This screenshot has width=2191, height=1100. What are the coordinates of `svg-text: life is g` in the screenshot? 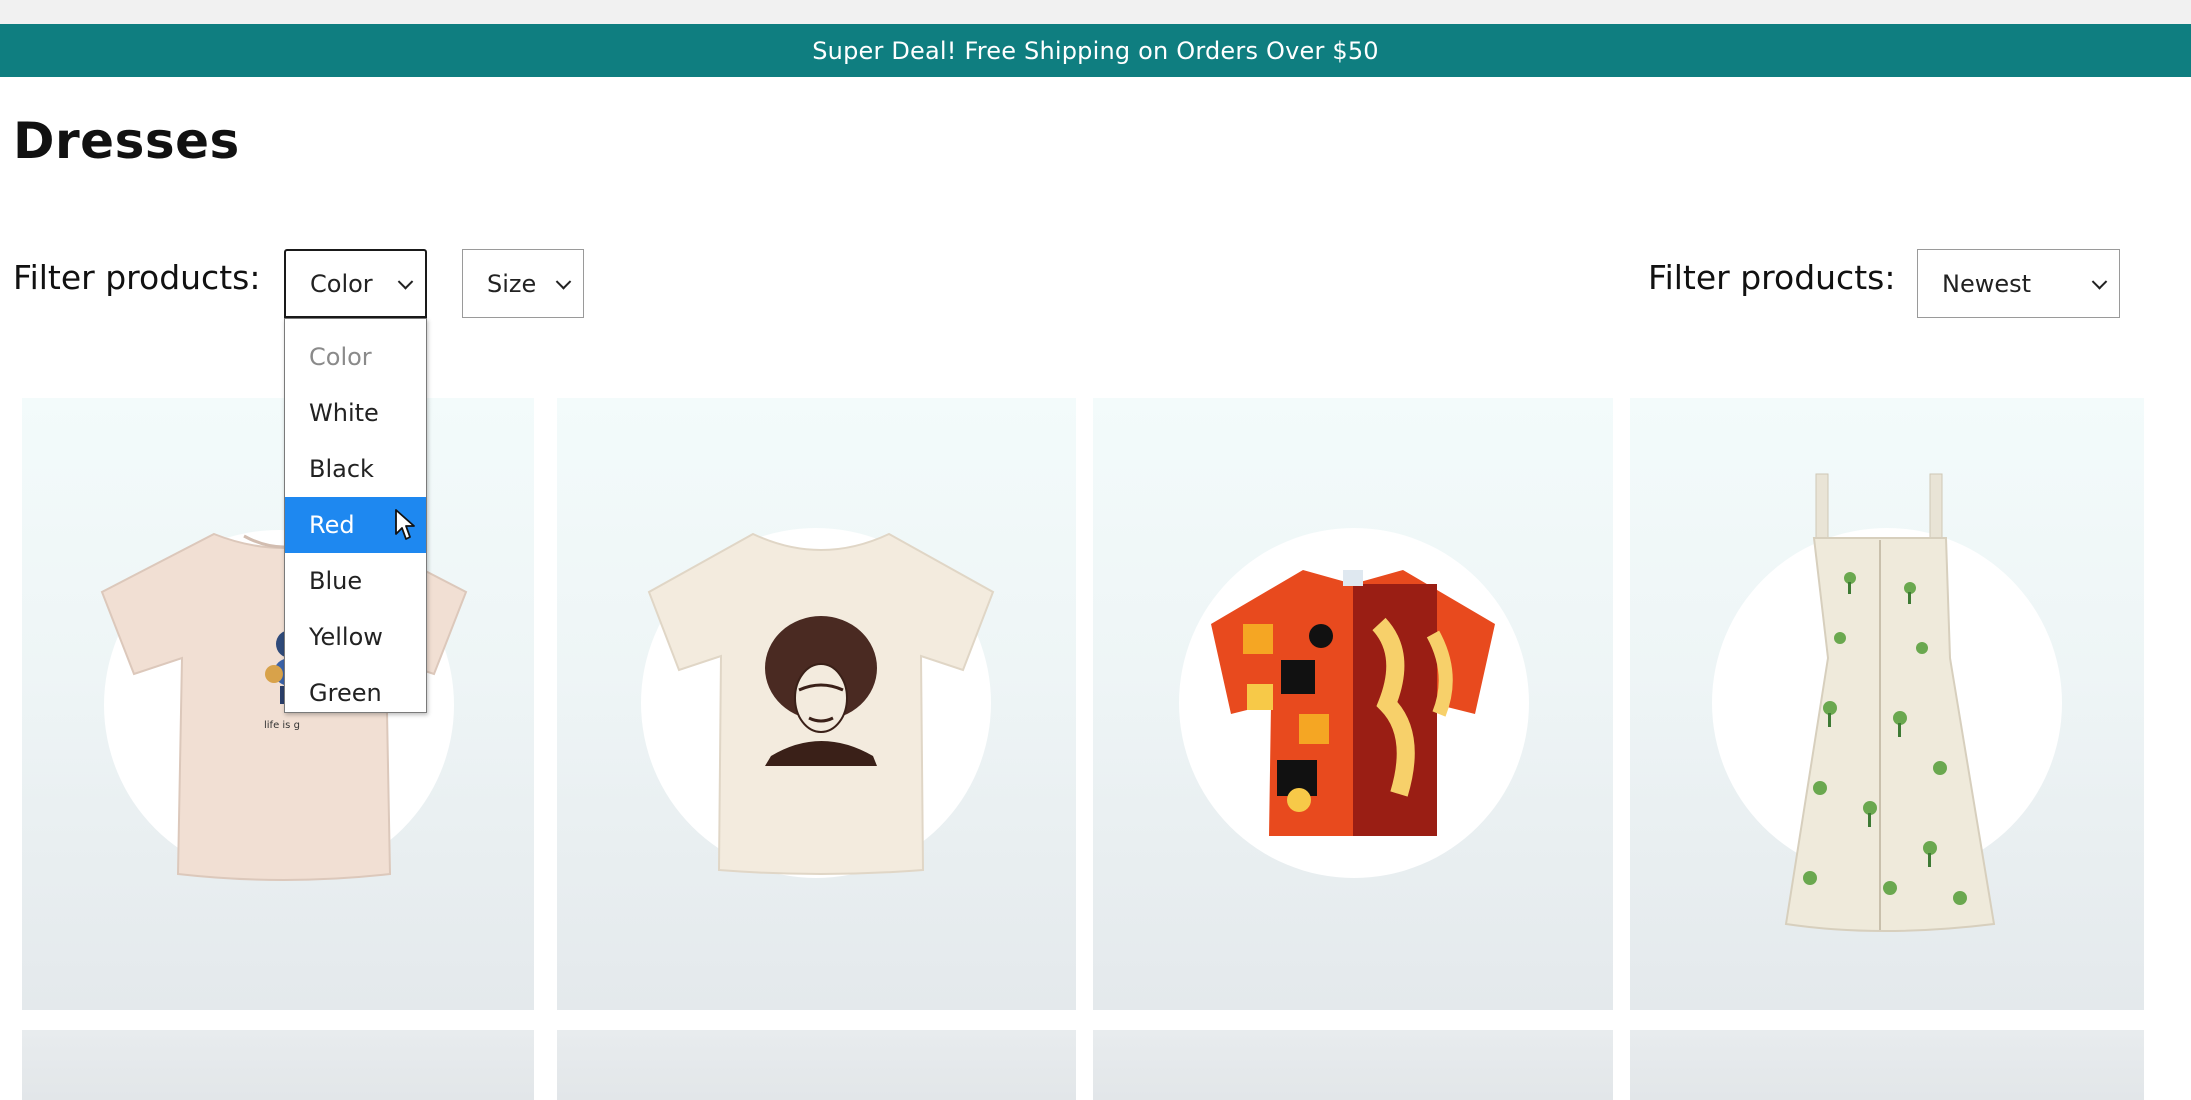 It's located at (282, 725).